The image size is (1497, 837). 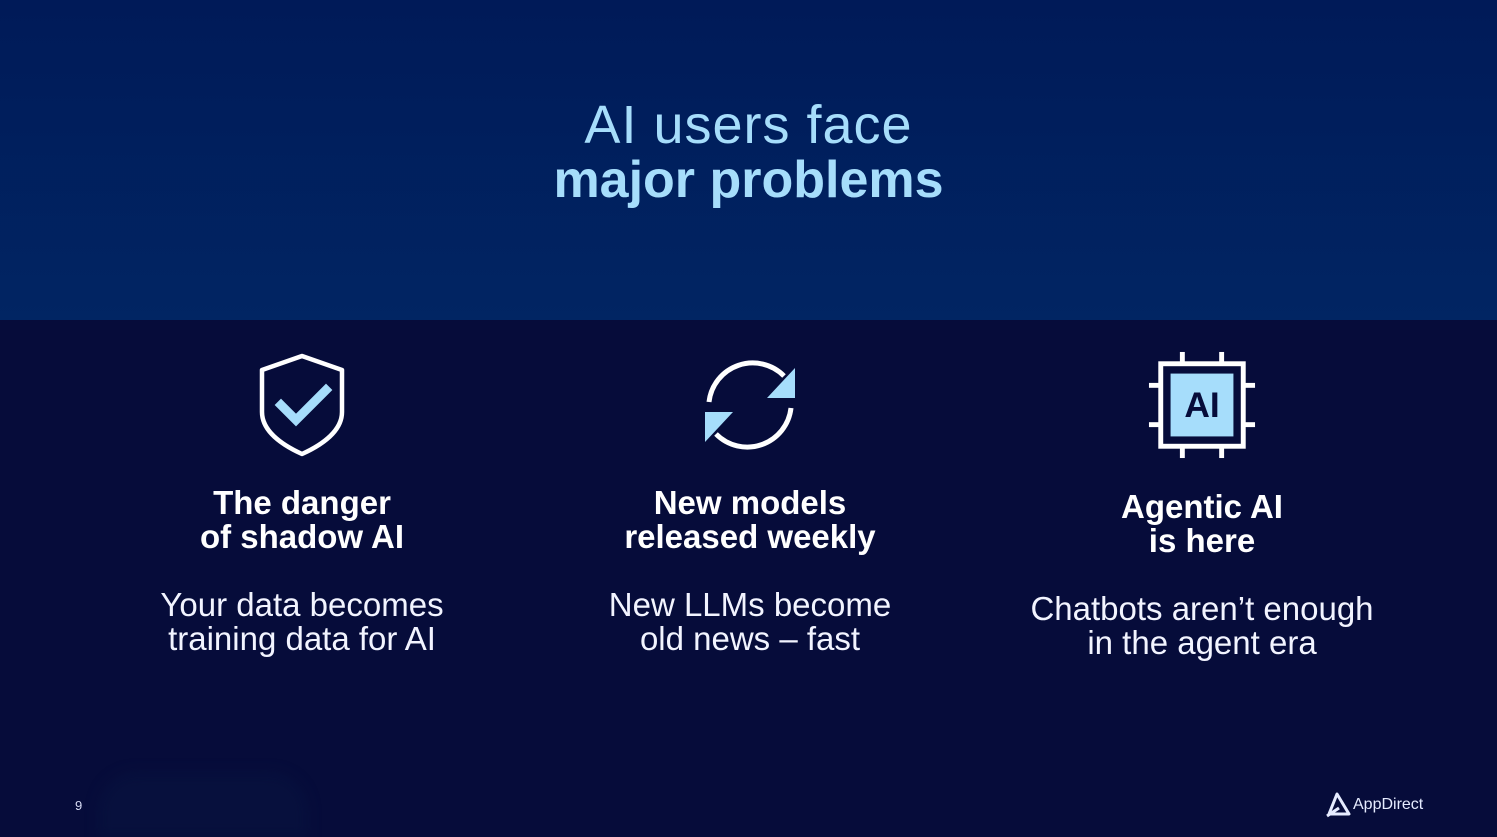 I want to click on card-description: New LLMs become old news – fast, so click(x=750, y=622).